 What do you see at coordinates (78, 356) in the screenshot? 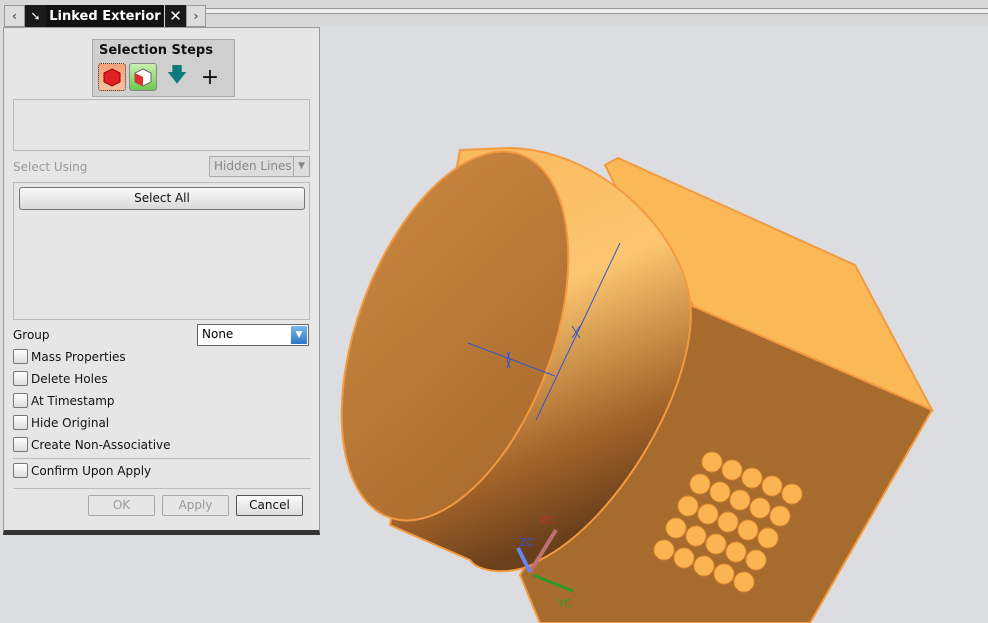
I see `checkbox-label: Mass Properties` at bounding box center [78, 356].